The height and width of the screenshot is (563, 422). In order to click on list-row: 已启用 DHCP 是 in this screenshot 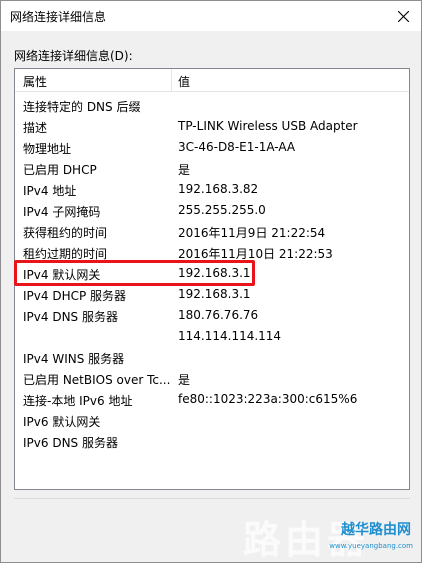, I will do `click(212, 168)`.